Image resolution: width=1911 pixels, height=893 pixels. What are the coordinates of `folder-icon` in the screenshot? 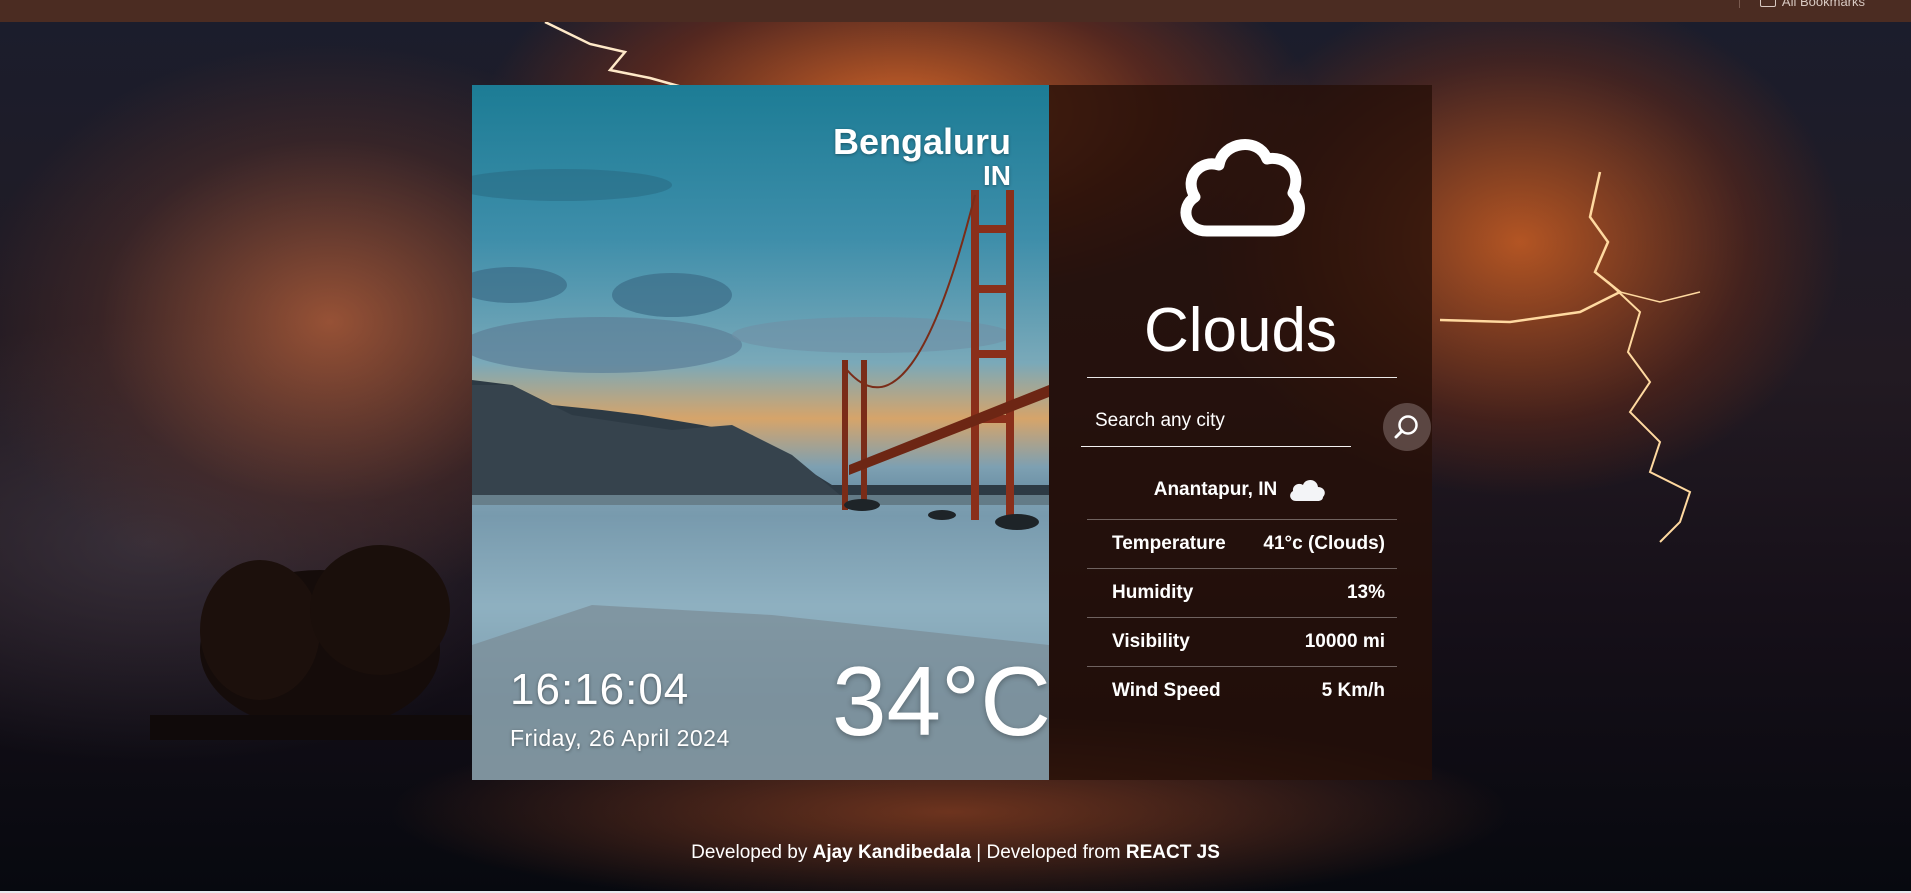 It's located at (1767, 3).